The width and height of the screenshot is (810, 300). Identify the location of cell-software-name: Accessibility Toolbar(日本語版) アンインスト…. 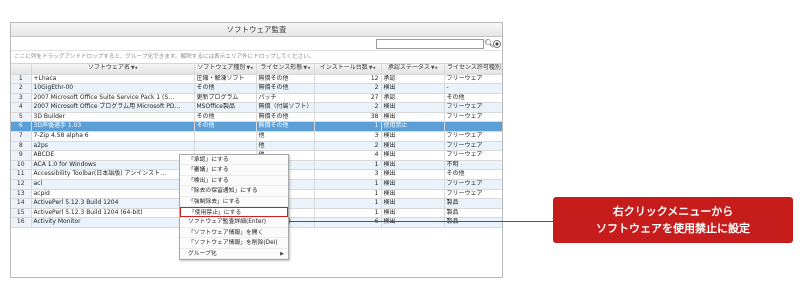
(113, 175).